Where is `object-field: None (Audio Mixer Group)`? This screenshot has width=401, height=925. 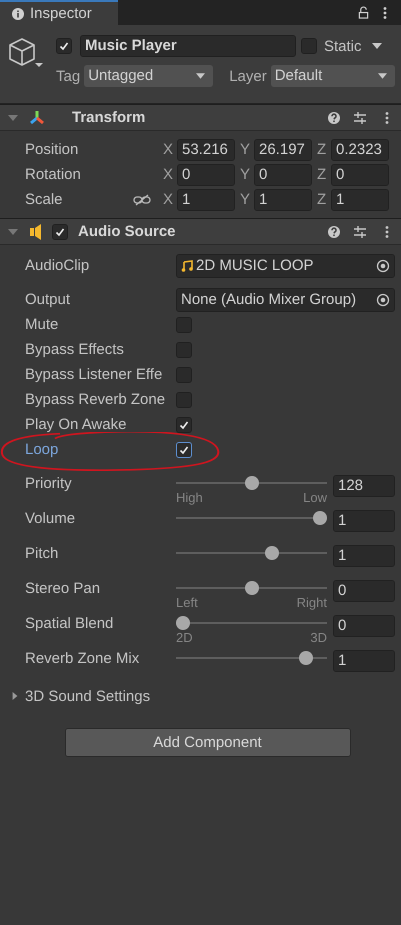
object-field: None (Audio Mixer Group) is located at coordinates (285, 300).